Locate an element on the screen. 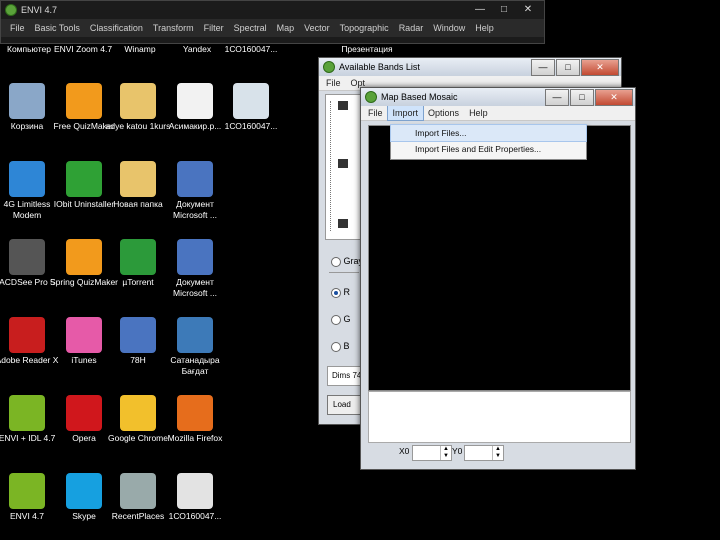 The image size is (720, 540). itunes-icon is located at coordinates (84, 335).